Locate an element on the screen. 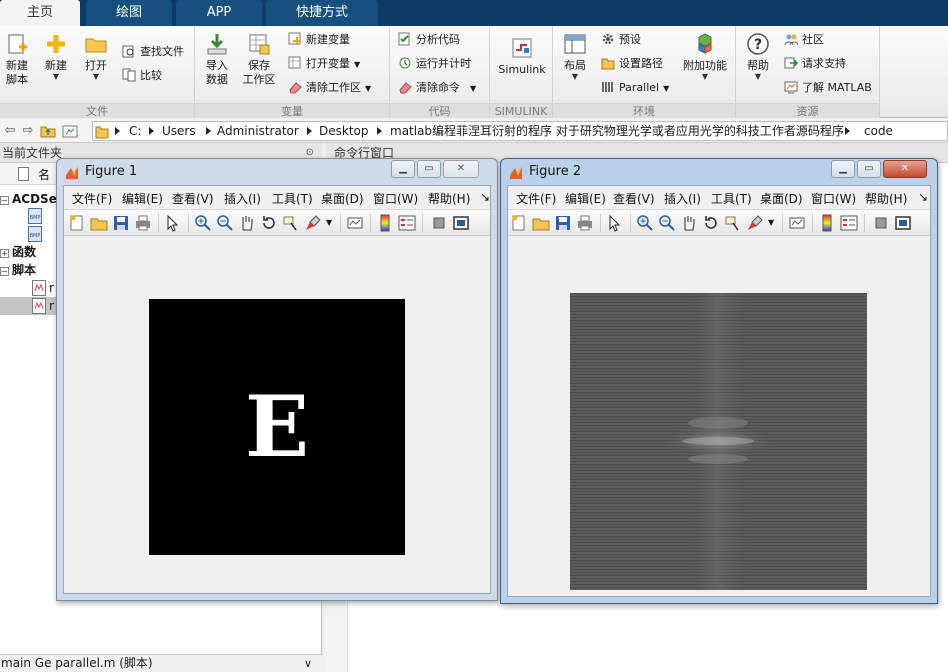  new-variable-button: 新建变量 is located at coordinates (319, 40).